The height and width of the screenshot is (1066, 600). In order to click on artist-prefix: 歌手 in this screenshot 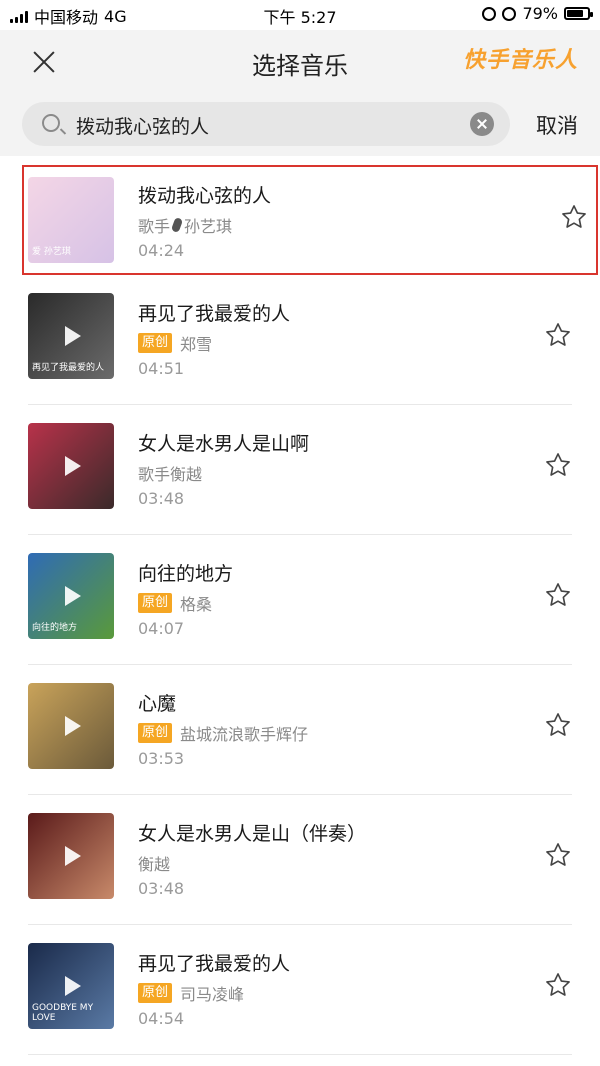, I will do `click(154, 226)`.